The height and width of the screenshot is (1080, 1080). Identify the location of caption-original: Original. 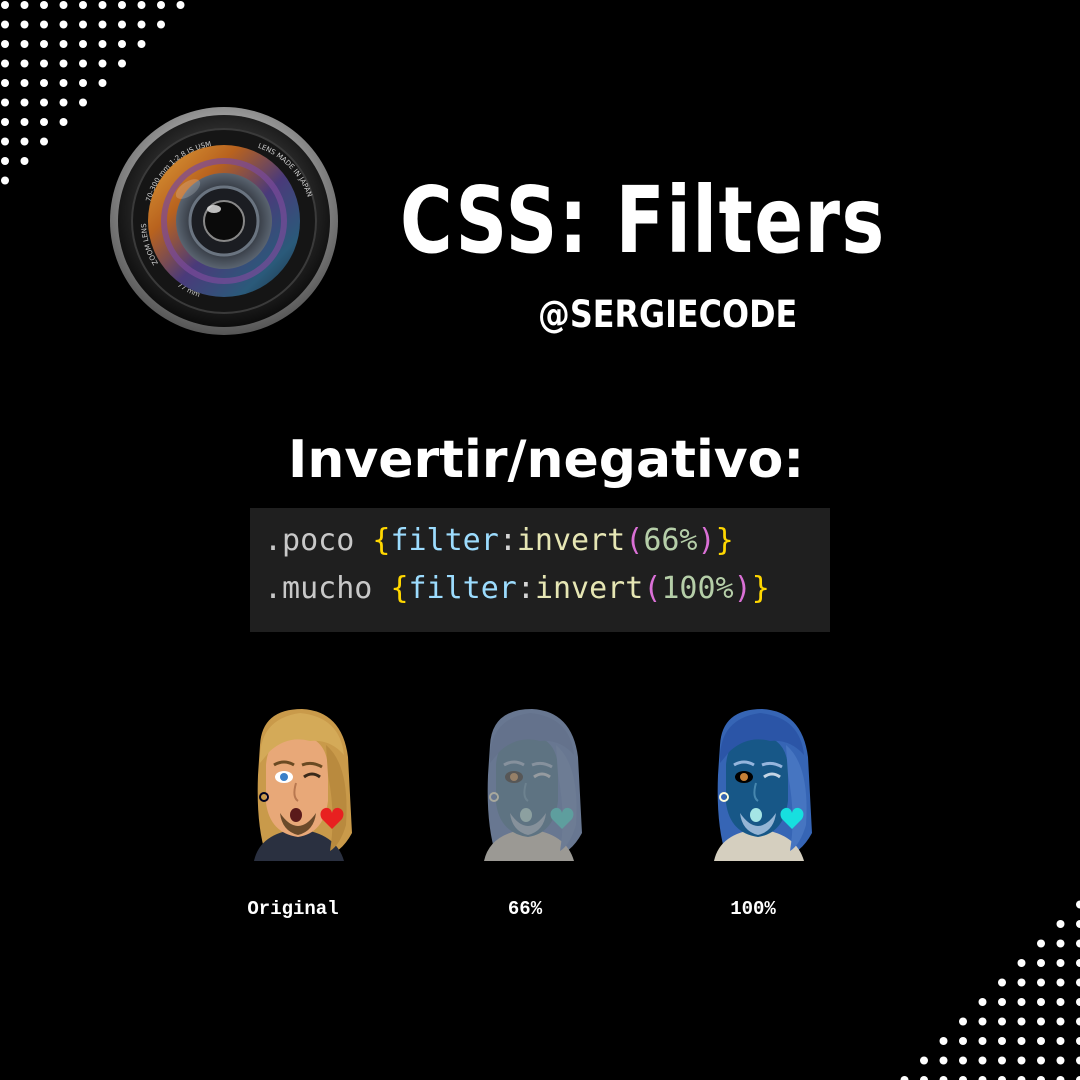
(293, 909).